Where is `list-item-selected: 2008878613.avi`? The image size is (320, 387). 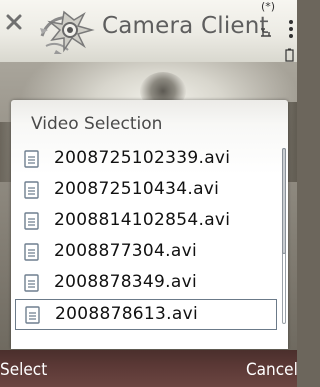
list-item-selected: 2008878613.avi is located at coordinates (146, 314).